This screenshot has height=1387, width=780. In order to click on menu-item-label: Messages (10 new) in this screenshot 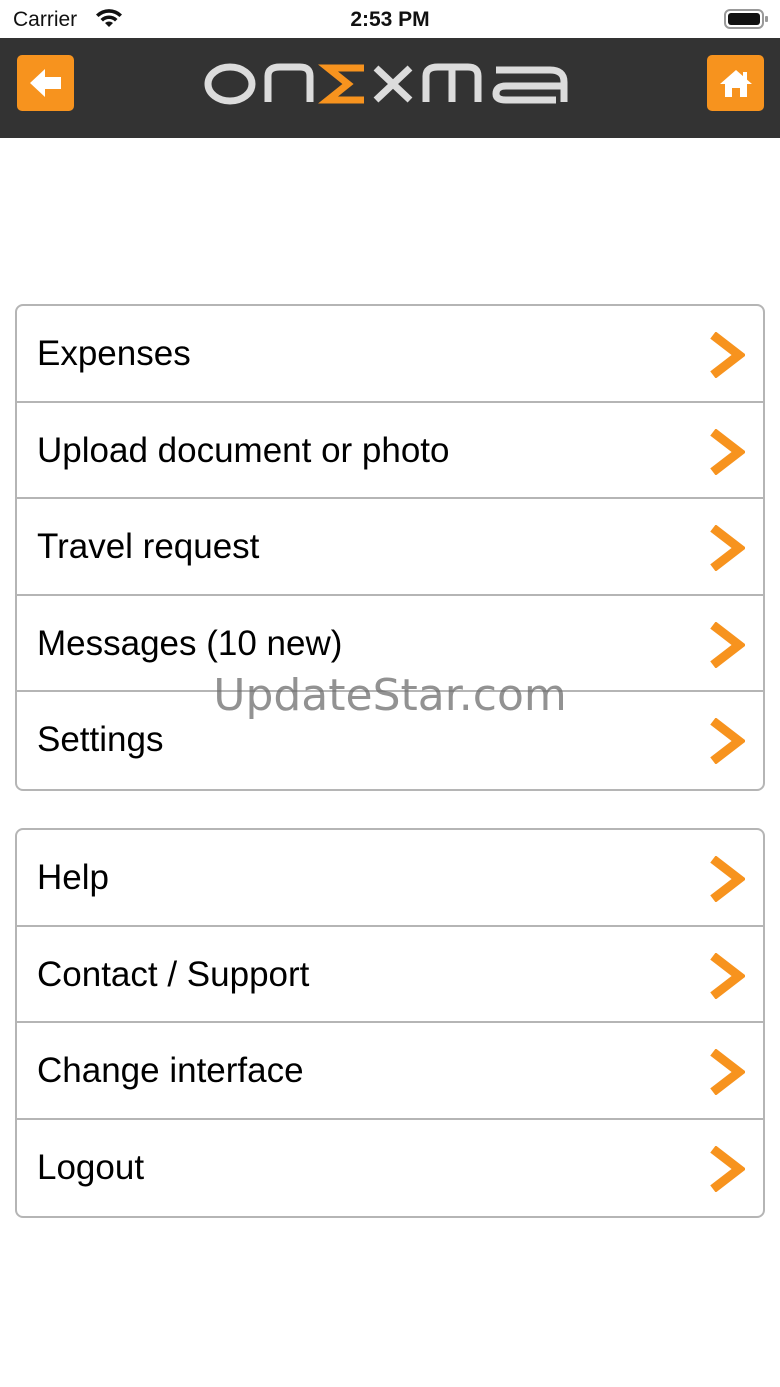, I will do `click(190, 643)`.